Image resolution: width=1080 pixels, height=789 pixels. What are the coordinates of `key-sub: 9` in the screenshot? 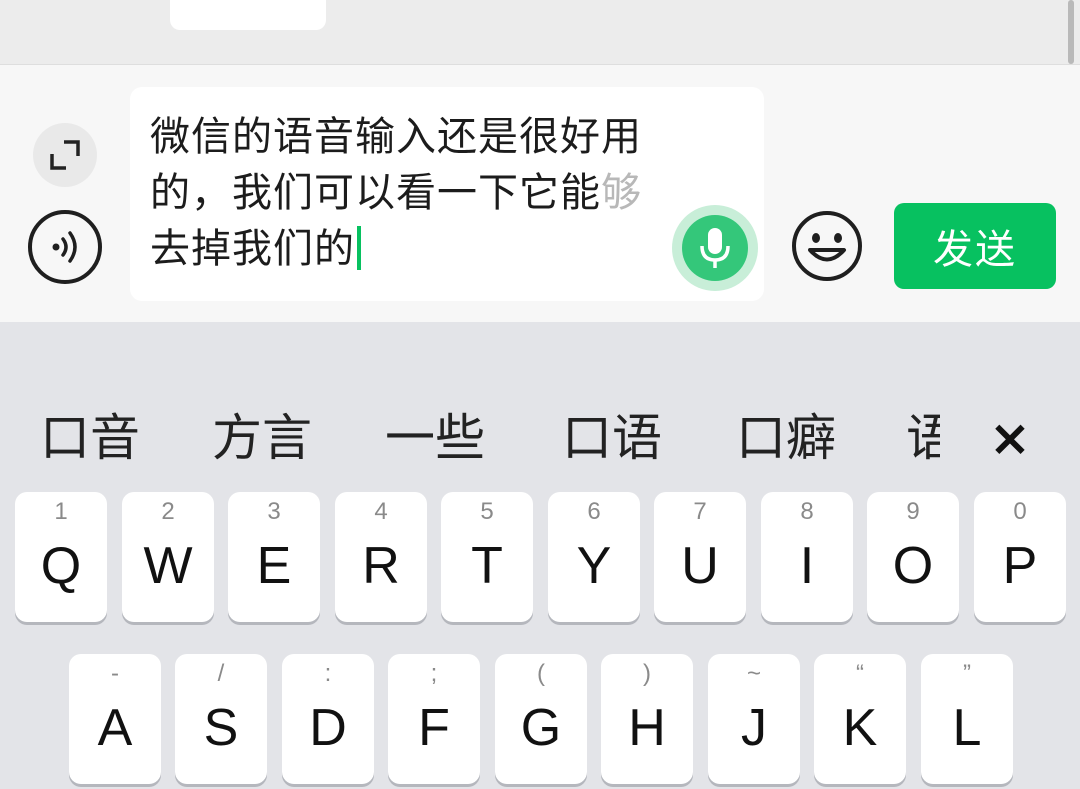 It's located at (913, 511).